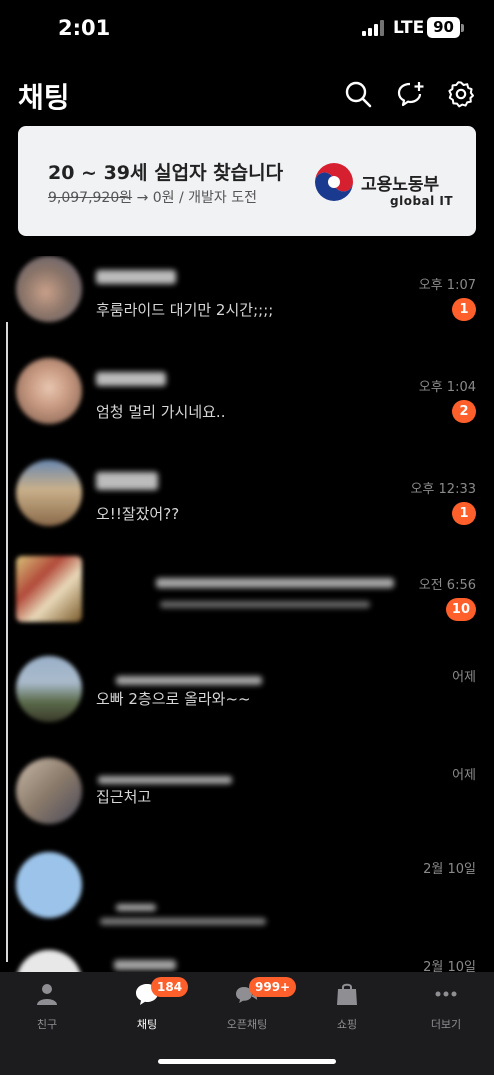 This screenshot has height=1075, width=494. I want to click on new-chat-icon, so click(411, 94).